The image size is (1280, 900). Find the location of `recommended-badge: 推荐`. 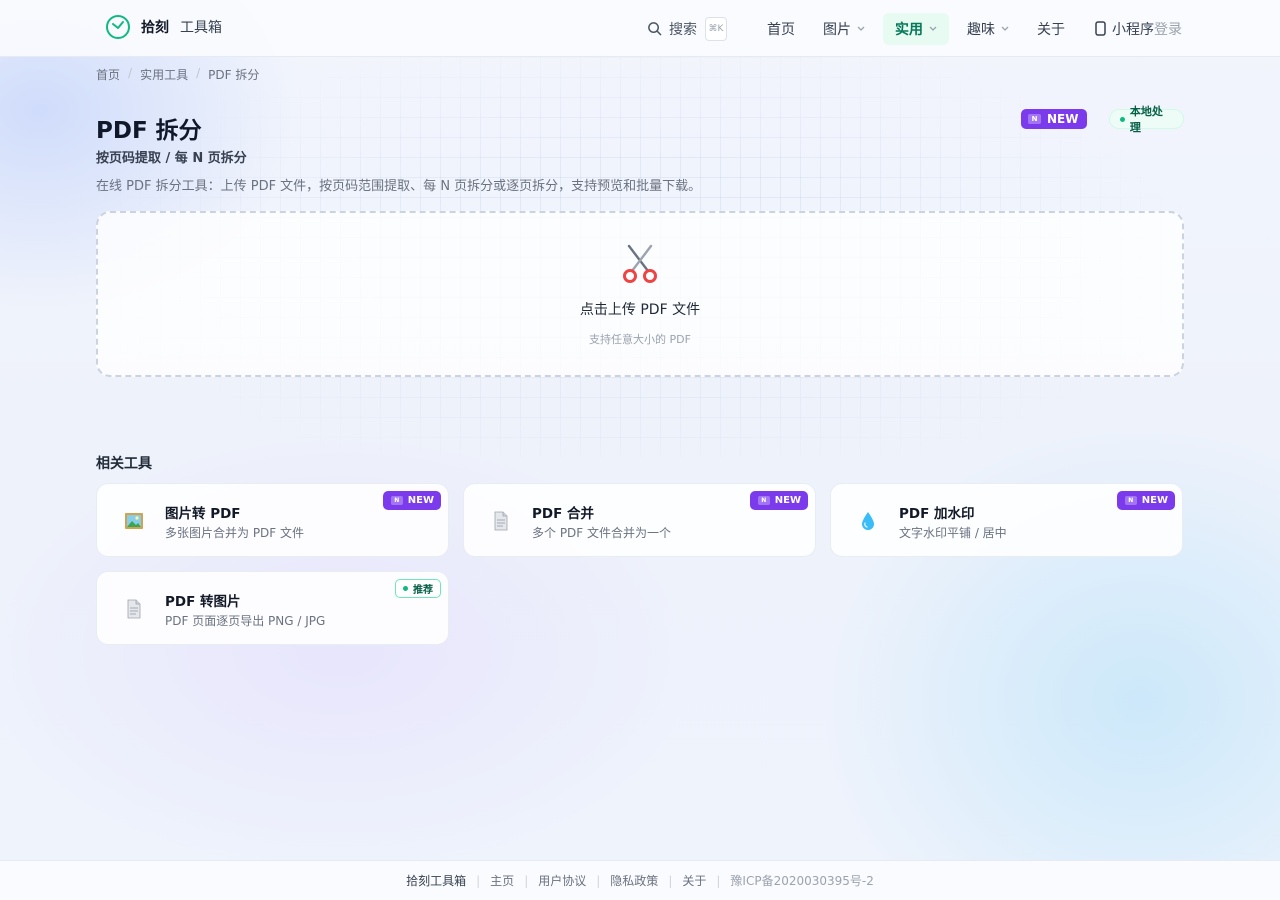

recommended-badge: 推荐 is located at coordinates (418, 588).